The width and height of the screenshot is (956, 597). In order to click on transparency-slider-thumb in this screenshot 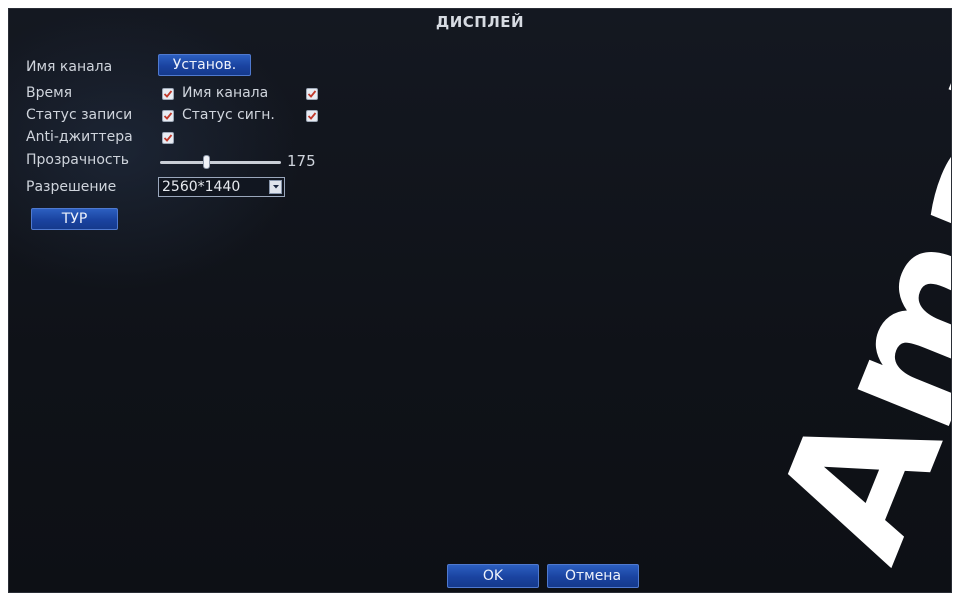, I will do `click(206, 162)`.